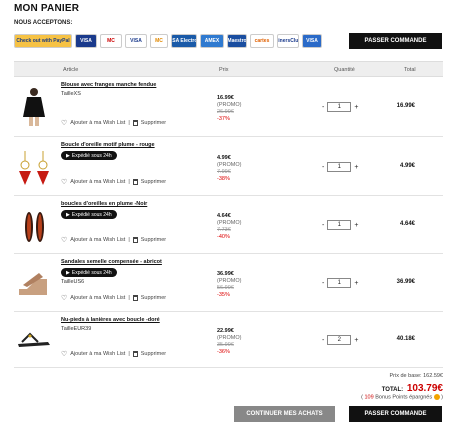 This screenshot has height=428, width=474. Describe the element at coordinates (225, 98) in the screenshot. I see `current-price: 16.99€` at that location.